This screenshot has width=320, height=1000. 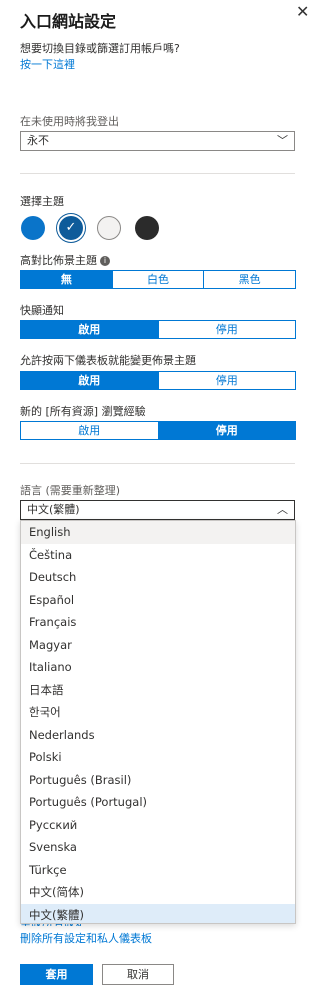 What do you see at coordinates (158, 757) in the screenshot?
I see `language-option: Polski` at bounding box center [158, 757].